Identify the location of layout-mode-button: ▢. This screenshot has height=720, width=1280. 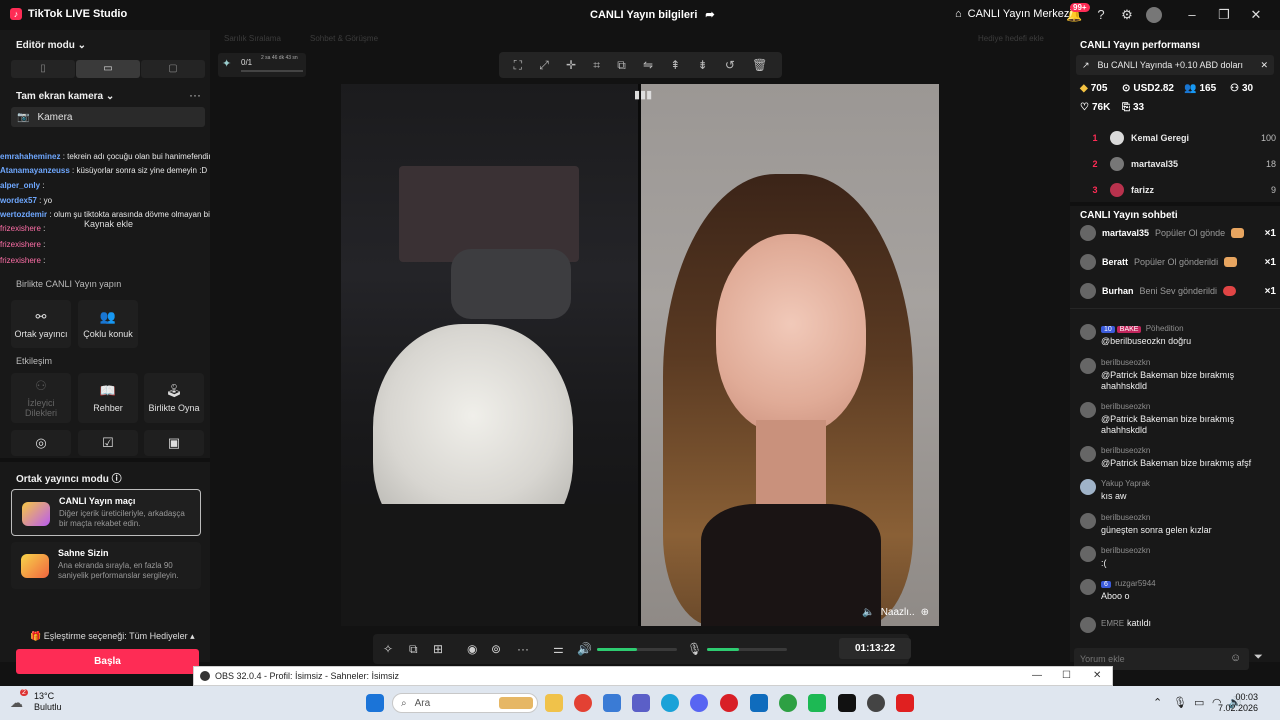
(173, 69).